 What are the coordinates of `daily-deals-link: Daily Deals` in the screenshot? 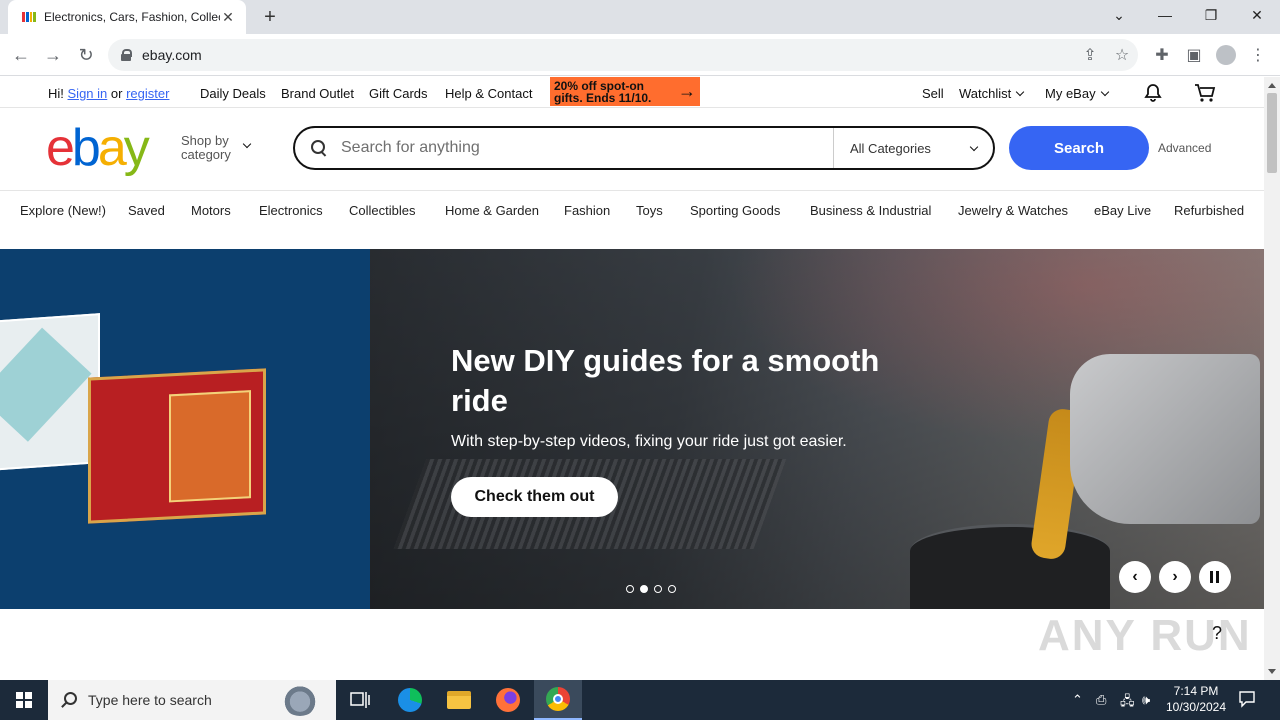 It's located at (233, 93).